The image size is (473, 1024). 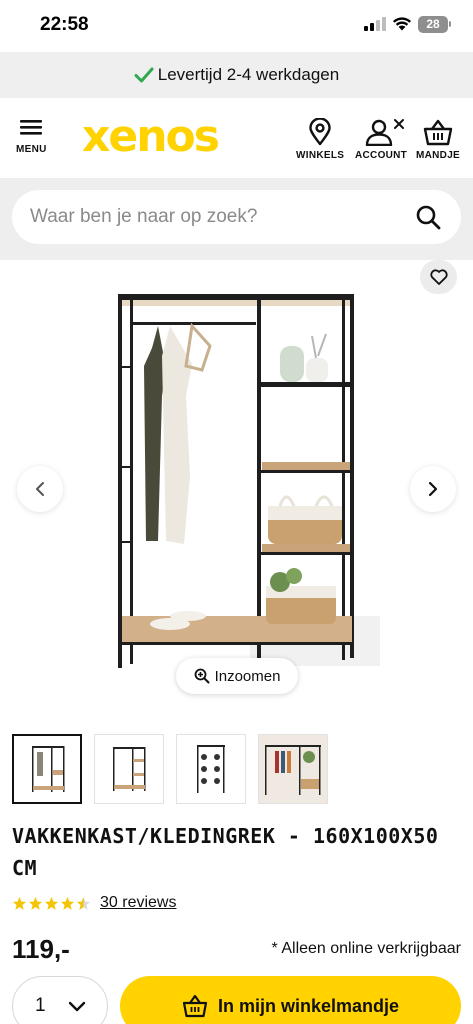 What do you see at coordinates (94, 903) in the screenshot?
I see `rating-row: 30 reviews` at bounding box center [94, 903].